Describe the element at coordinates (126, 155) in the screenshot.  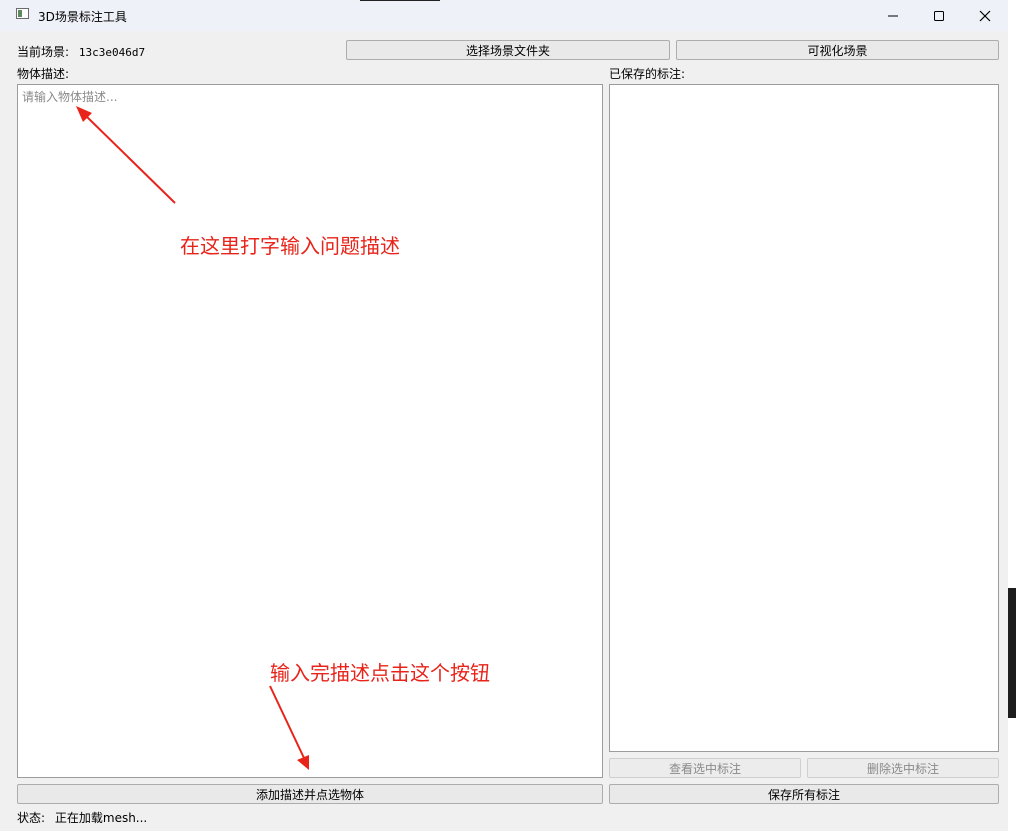
I see `arrow-to-textarea` at that location.